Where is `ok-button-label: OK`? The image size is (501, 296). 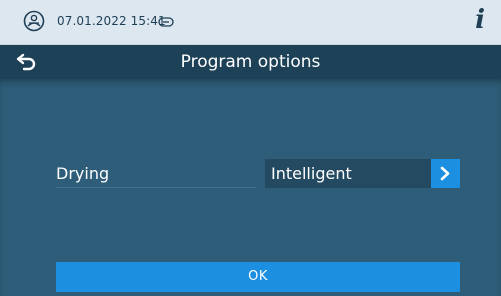
ok-button-label: OK is located at coordinates (258, 276).